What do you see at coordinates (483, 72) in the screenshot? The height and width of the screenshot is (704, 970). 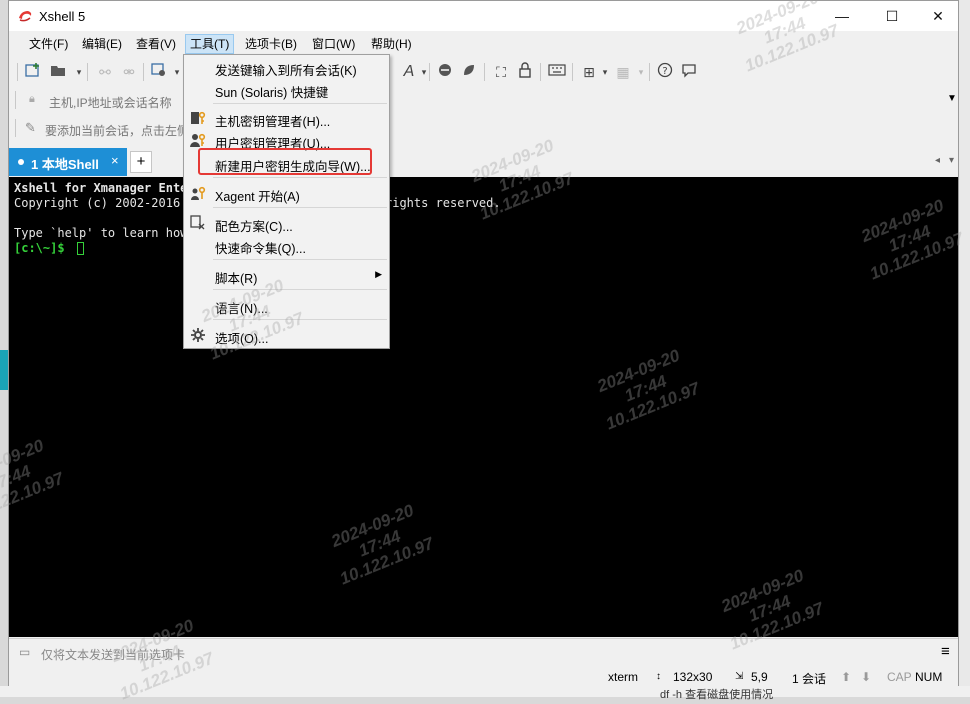 I see `toolbar: ▾ ⚯ ⚮ ▾ A ▾ ⛶ ⊞ ▾ ▦ ▾ ?` at bounding box center [483, 72].